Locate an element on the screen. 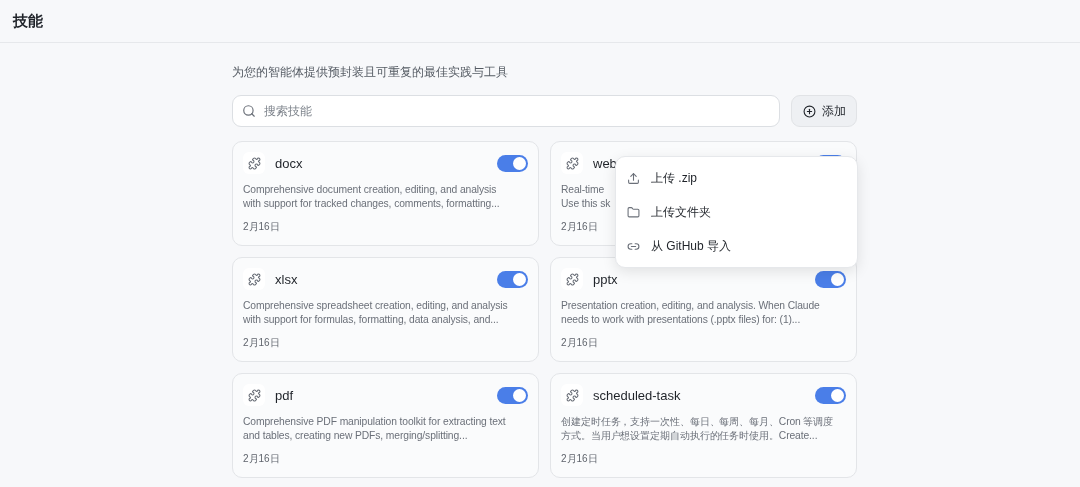  search-field: 搜索技能 is located at coordinates (506, 111).